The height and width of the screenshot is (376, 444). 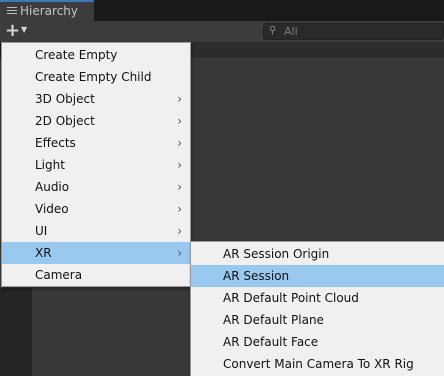 I want to click on menu-item-ar-session: AR Session, so click(x=317, y=276).